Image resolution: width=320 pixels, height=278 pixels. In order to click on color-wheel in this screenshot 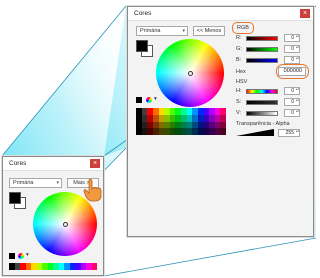, I will do `click(190, 73)`.